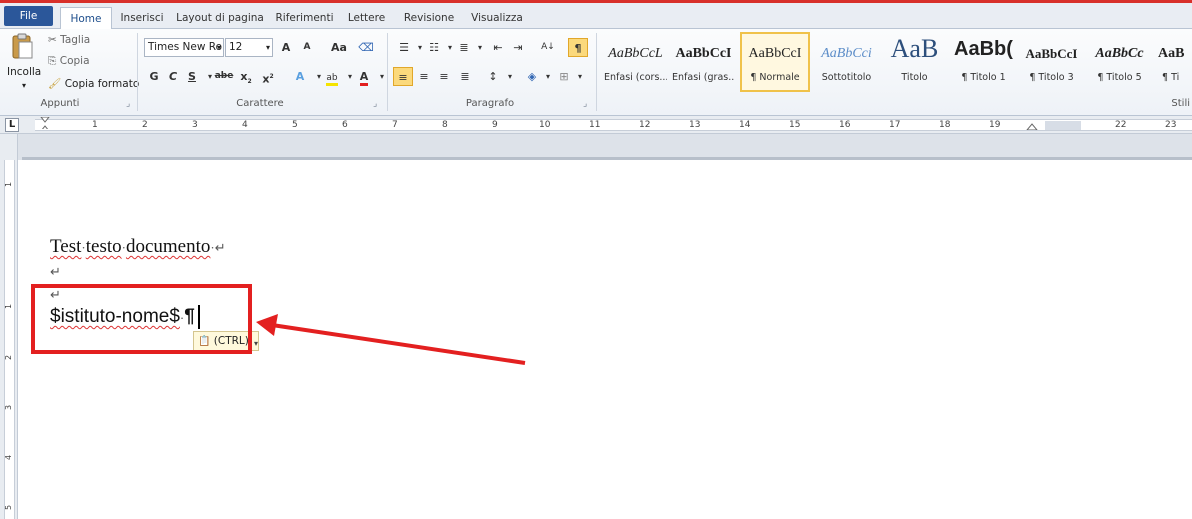 The height and width of the screenshot is (519, 1192). I want to click on line-break-mark: ↵, so click(55, 271).